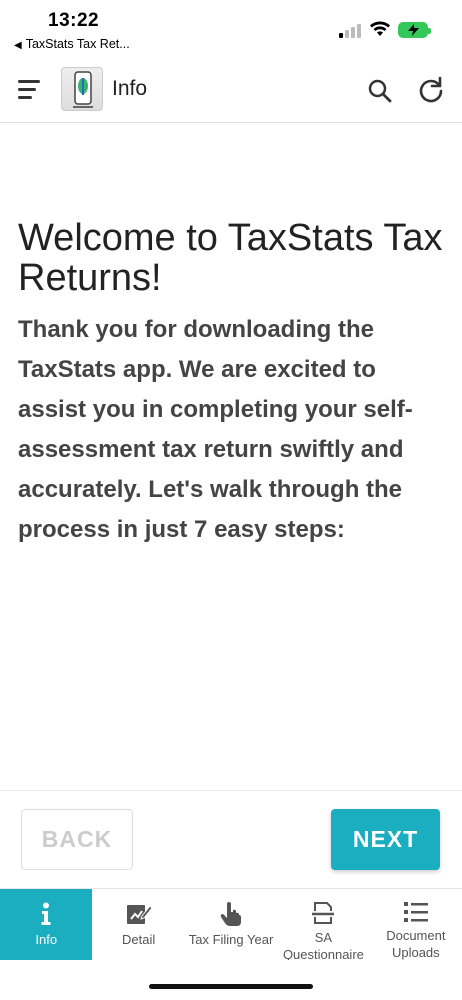 The image size is (462, 1000). What do you see at coordinates (416, 924) in the screenshot?
I see `nav-item-document-uploads: Document Uploads` at bounding box center [416, 924].